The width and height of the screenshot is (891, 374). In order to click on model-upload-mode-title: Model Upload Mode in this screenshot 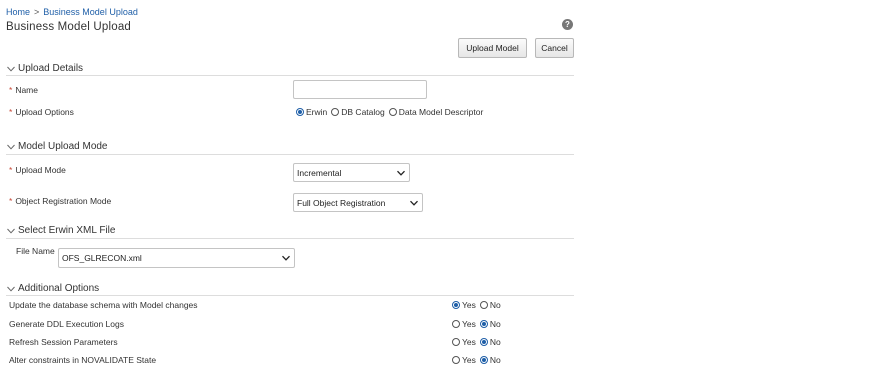, I will do `click(63, 146)`.